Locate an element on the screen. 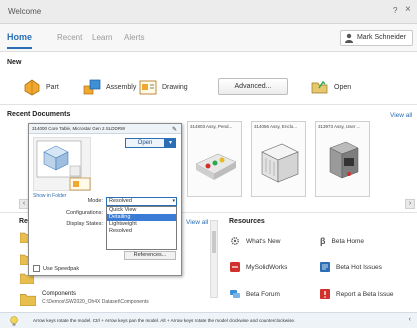 The image size is (417, 328). mysolidworks-icon is located at coordinates (235, 267).